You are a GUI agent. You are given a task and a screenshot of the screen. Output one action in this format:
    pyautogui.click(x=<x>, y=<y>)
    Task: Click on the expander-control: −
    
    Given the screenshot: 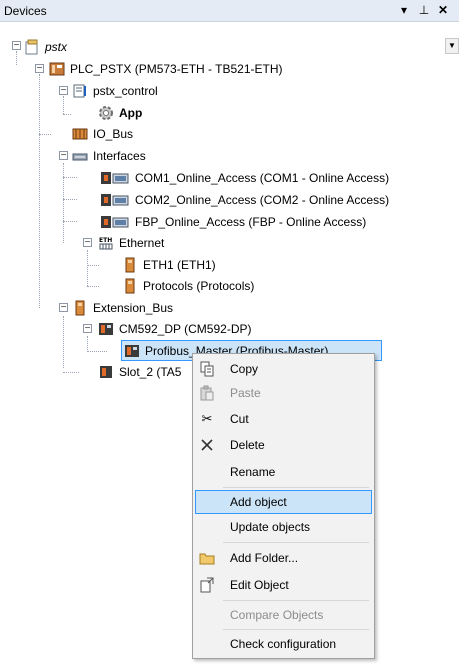 What is the action you would take?
    pyautogui.click(x=63, y=91)
    